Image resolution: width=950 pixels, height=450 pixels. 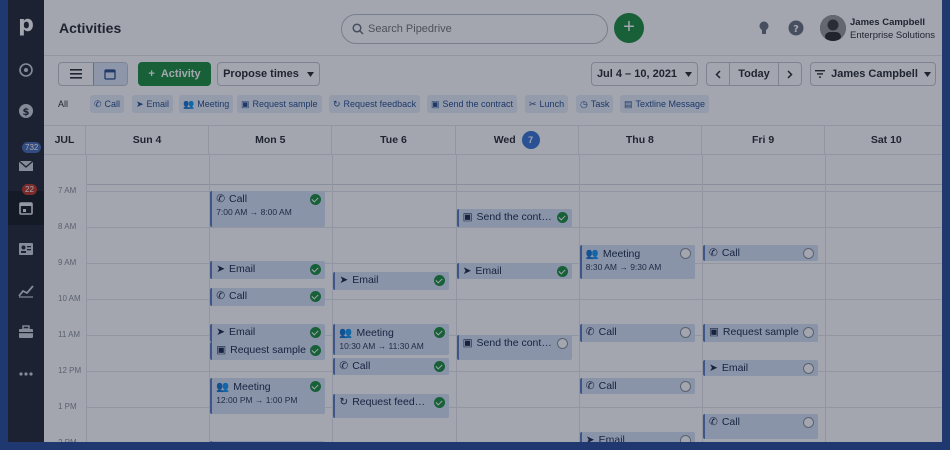 I want to click on sidebar-item-more, so click(x=26, y=374).